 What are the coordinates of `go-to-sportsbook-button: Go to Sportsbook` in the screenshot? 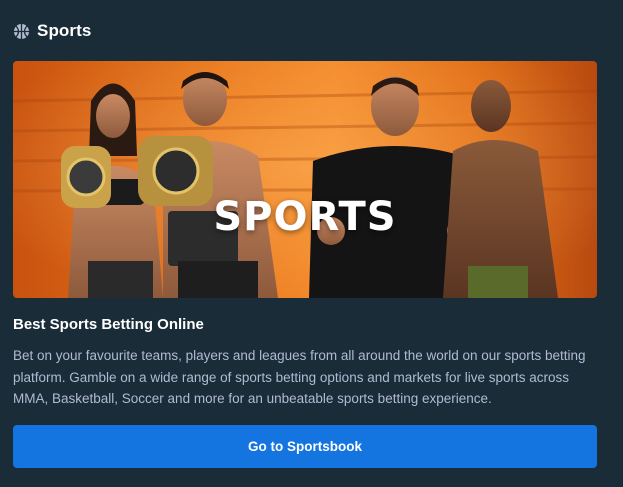 It's located at (305, 446).